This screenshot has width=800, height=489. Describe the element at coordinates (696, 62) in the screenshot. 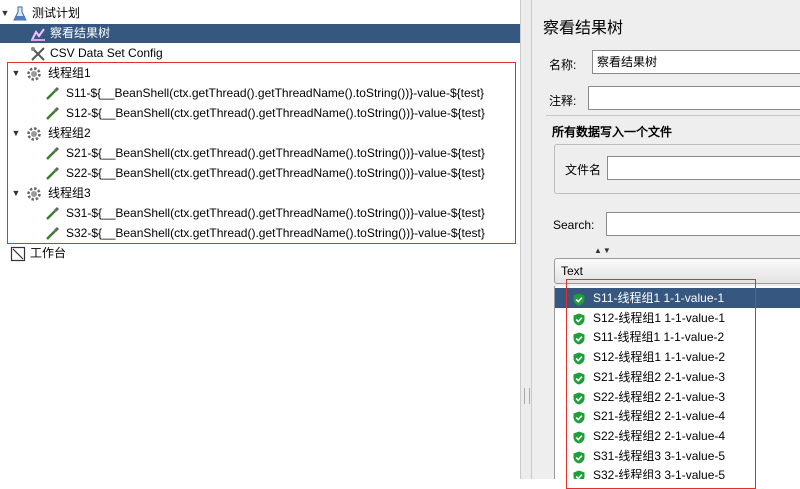

I see `name-input: 察看结果树` at that location.